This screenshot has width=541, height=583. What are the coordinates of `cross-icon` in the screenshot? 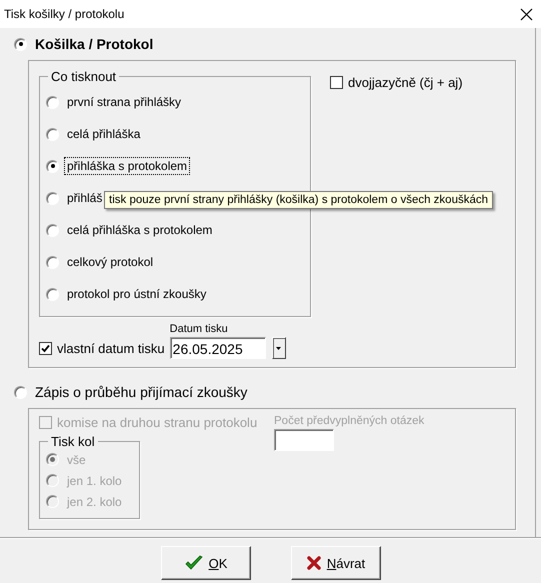 It's located at (313, 563).